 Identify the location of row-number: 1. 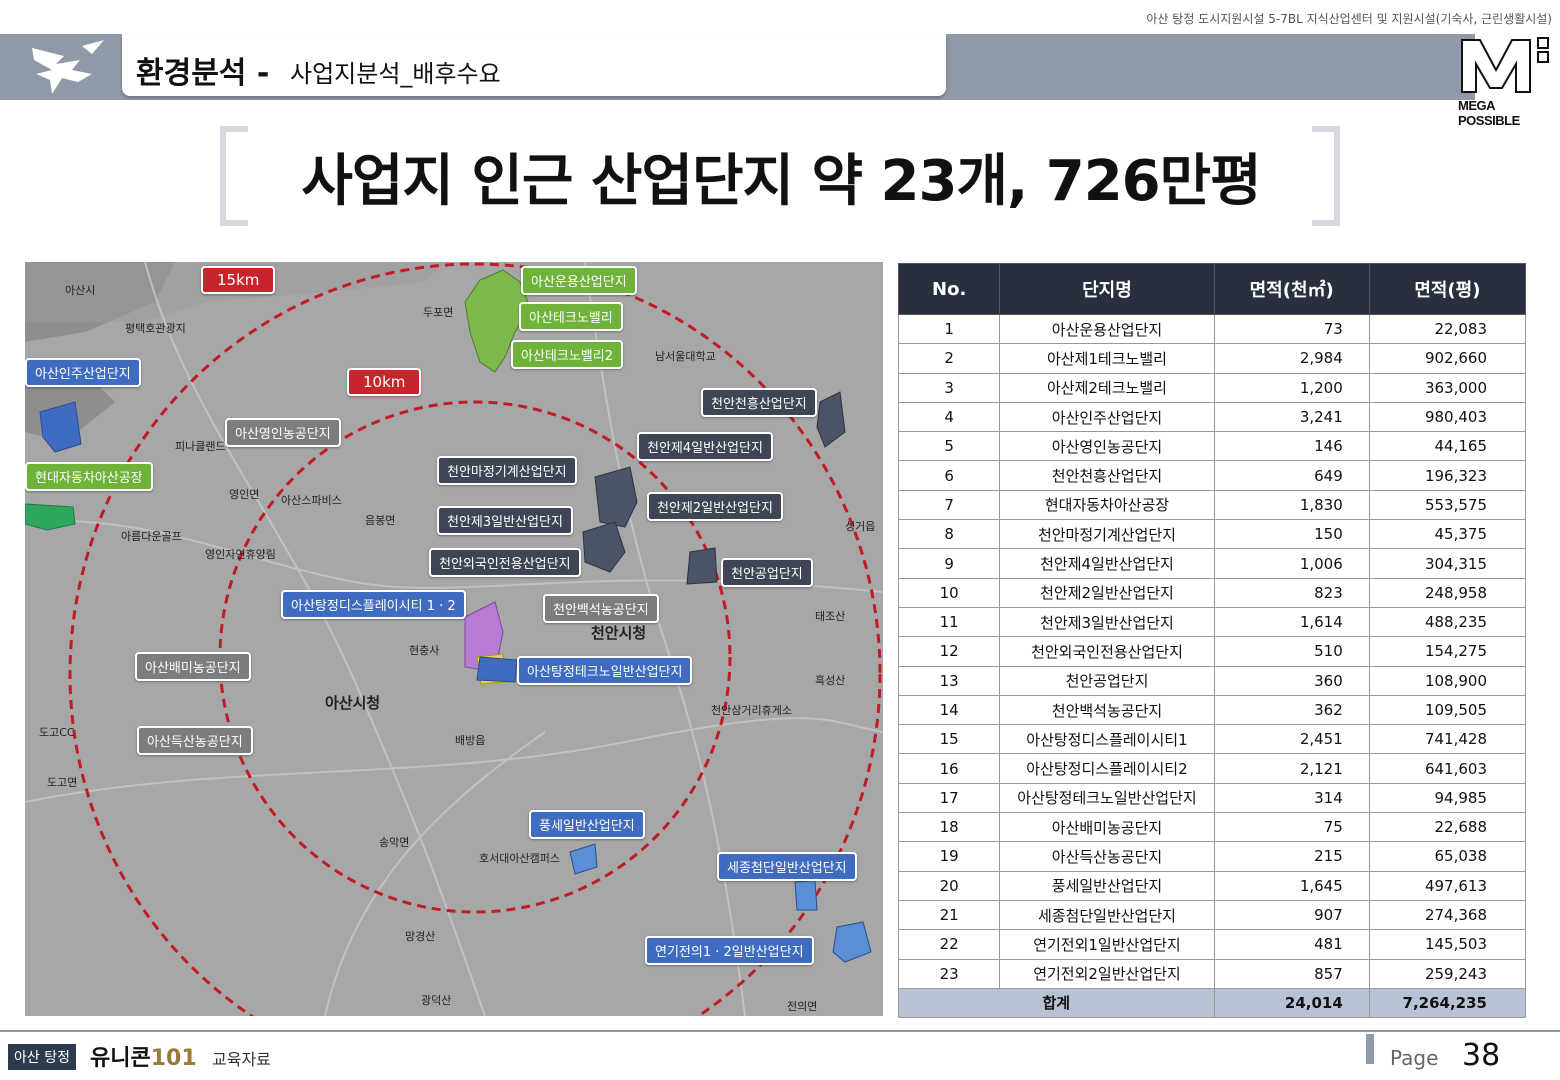
(949, 329).